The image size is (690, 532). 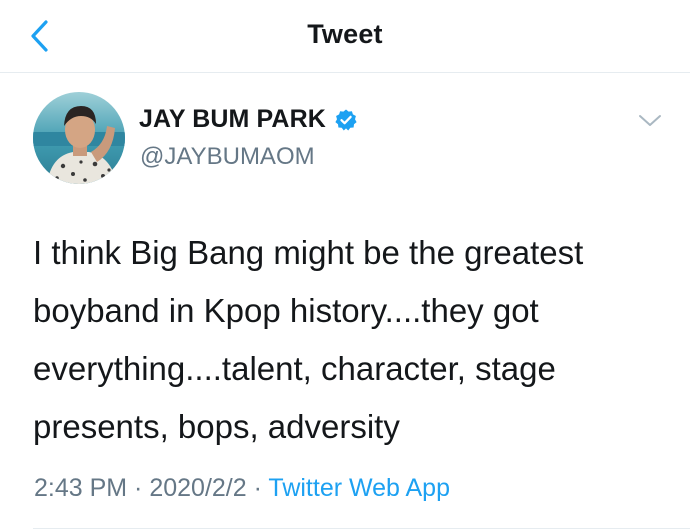 I want to click on top-nav-bar: Tweet, so click(x=345, y=36).